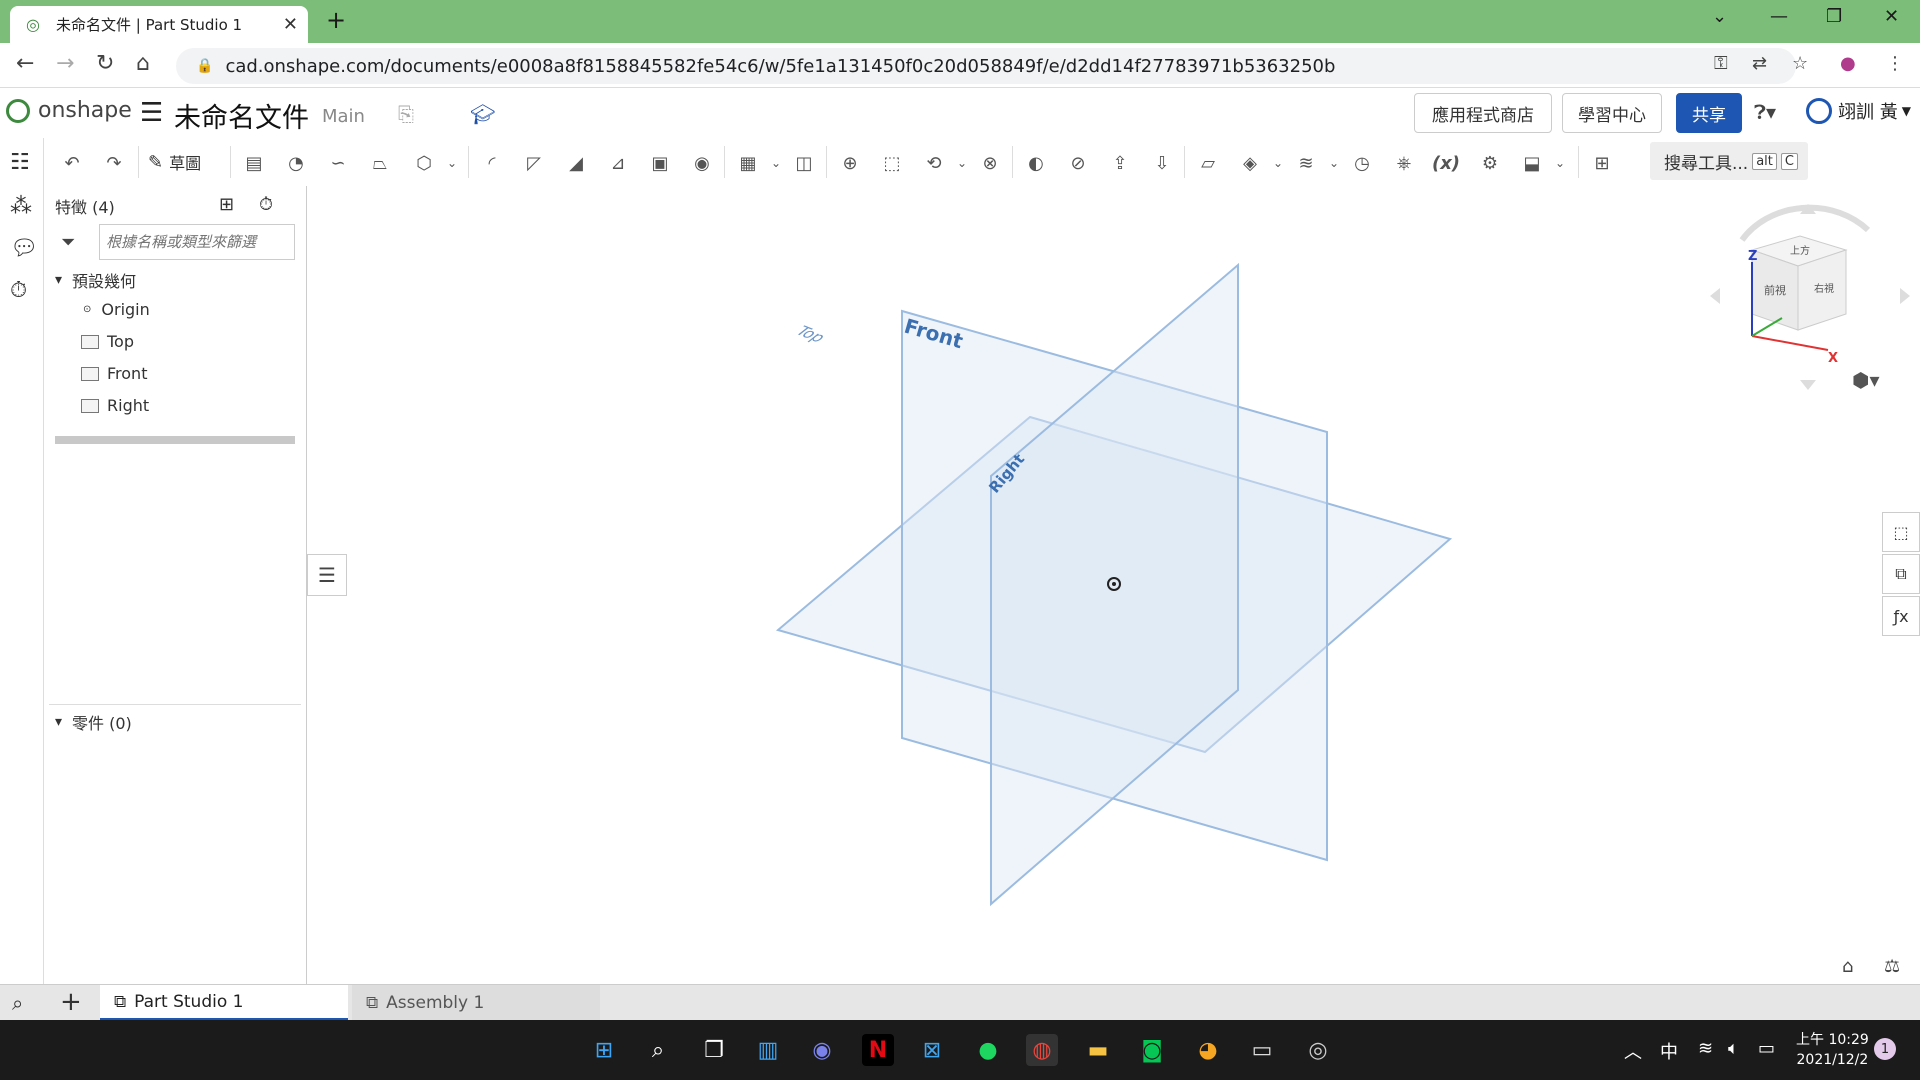 This screenshot has width=1920, height=1080. What do you see at coordinates (254, 163) in the screenshot?
I see `extrude-icon: ▤` at bounding box center [254, 163].